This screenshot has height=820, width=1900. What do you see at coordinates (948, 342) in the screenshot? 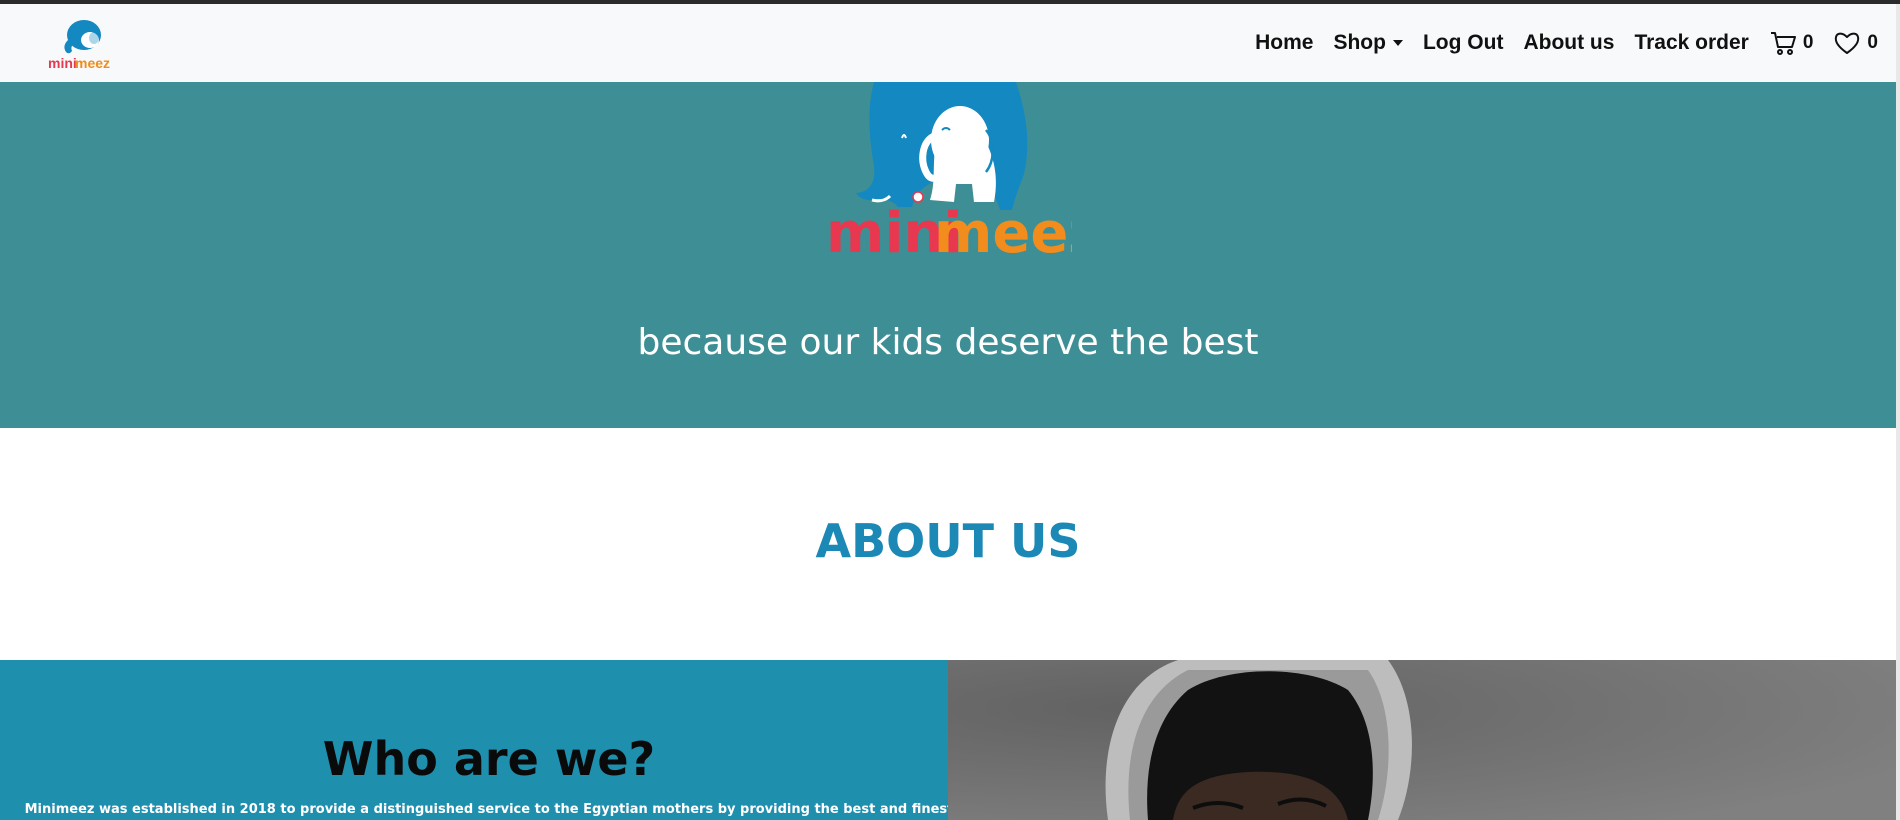
I see `hero-tagline: because our kids deserve the best` at bounding box center [948, 342].